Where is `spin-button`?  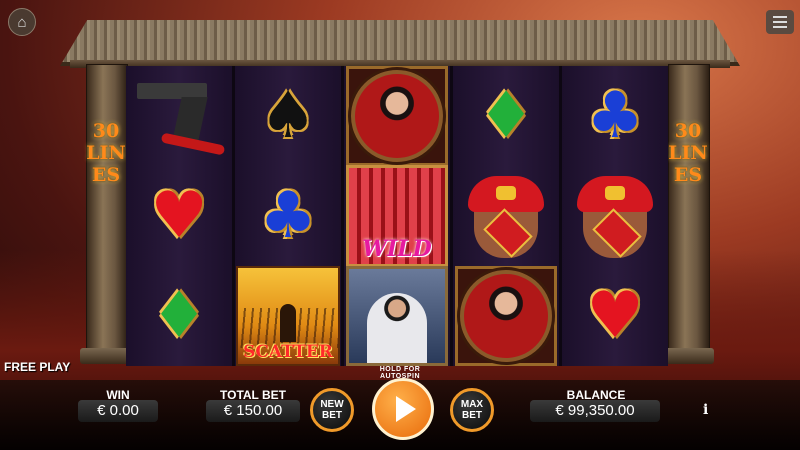
spin-button is located at coordinates (403, 409).